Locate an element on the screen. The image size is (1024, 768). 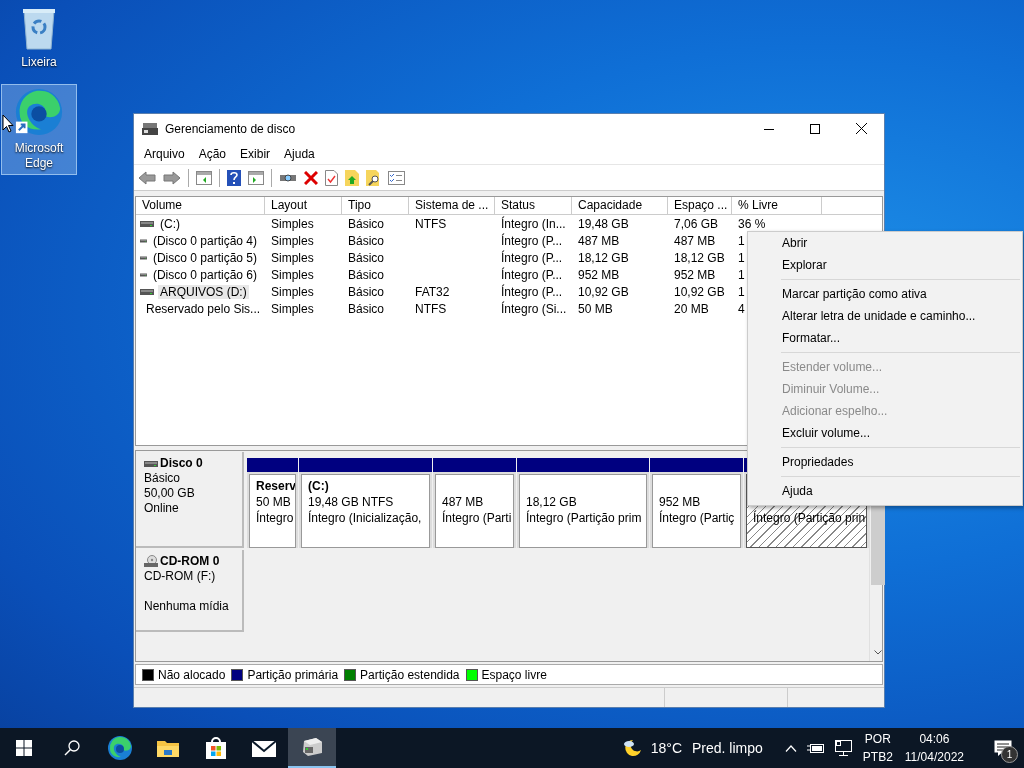
chevron-up-icon is located at coordinates (790, 748).